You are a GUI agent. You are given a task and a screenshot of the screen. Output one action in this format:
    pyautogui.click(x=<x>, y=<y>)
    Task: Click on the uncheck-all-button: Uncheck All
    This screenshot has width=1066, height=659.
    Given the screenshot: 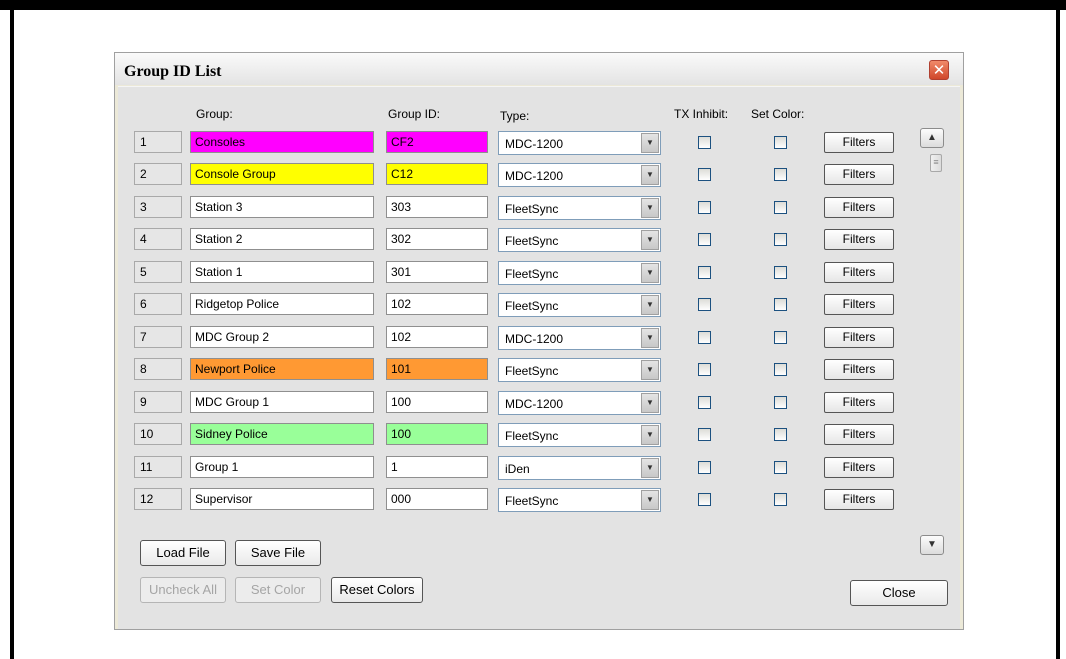 What is the action you would take?
    pyautogui.click(x=183, y=590)
    